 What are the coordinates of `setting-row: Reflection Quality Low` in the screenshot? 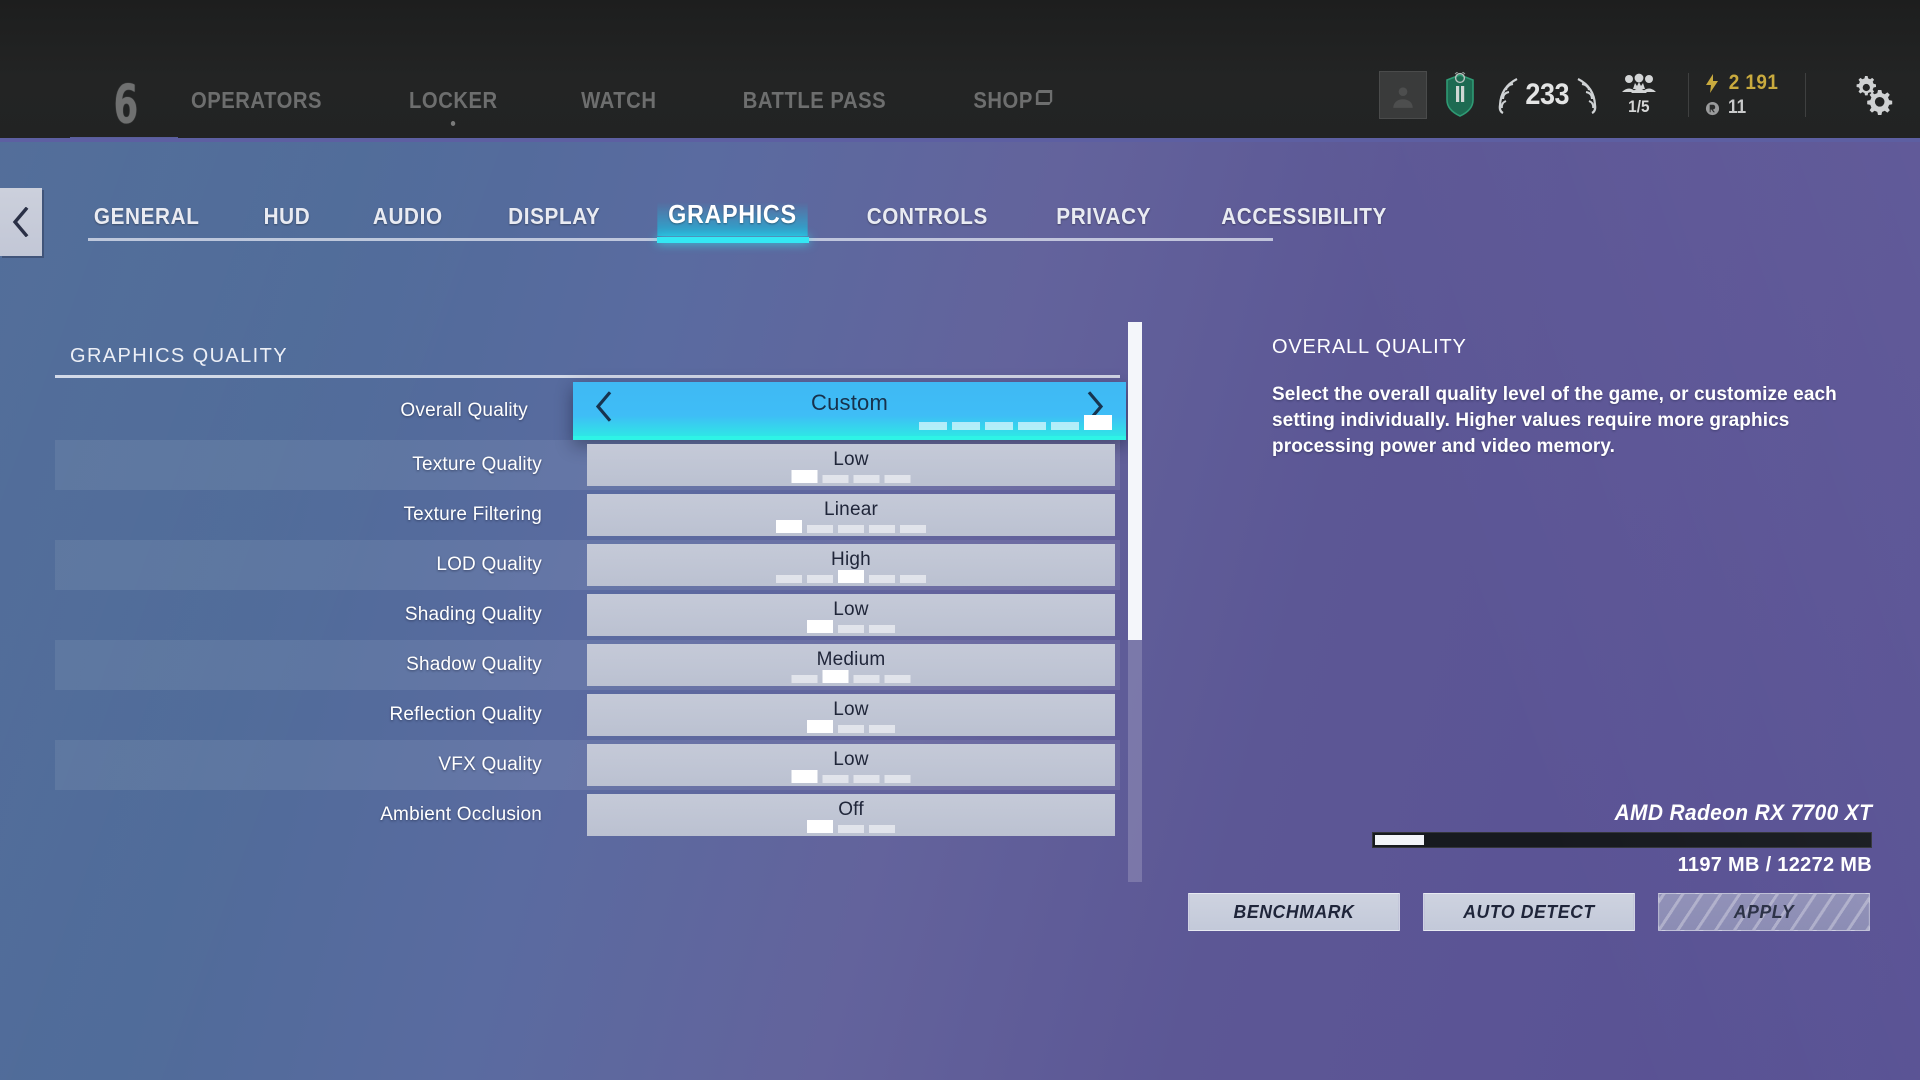 It's located at (587, 715).